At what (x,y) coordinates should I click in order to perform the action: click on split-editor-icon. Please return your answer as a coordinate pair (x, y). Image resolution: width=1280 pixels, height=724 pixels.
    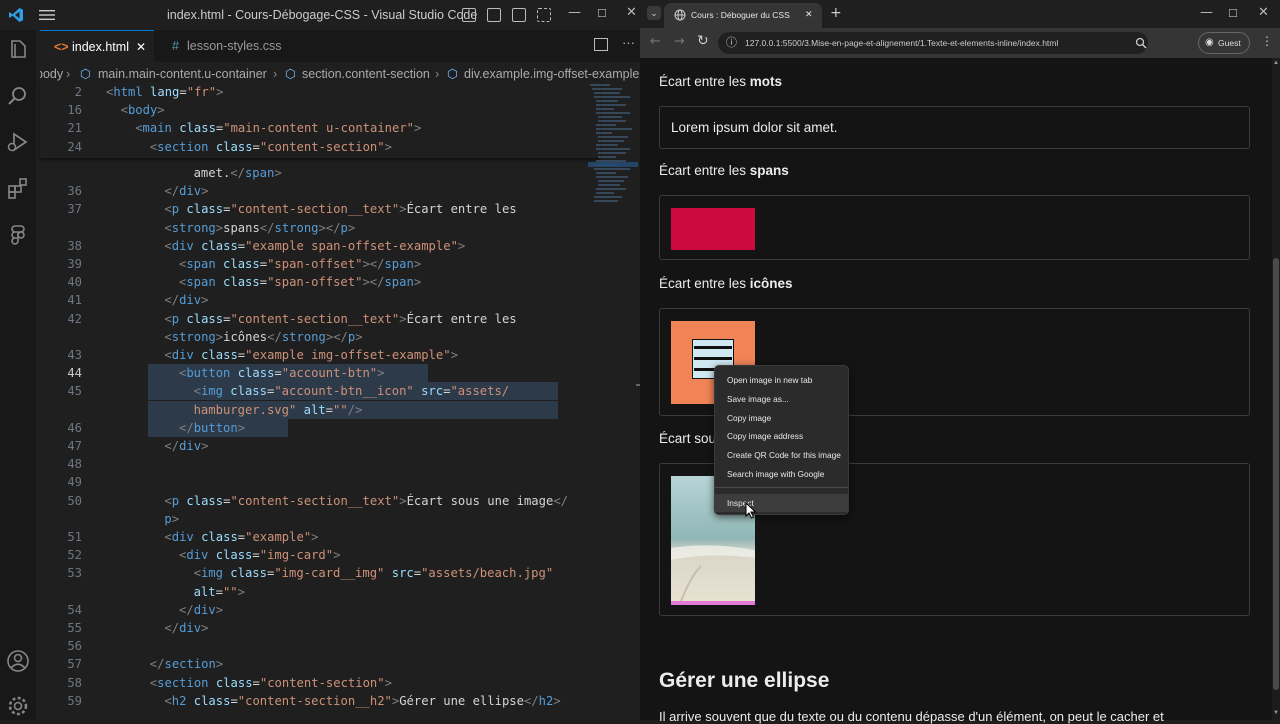
    Looking at the image, I should click on (601, 44).